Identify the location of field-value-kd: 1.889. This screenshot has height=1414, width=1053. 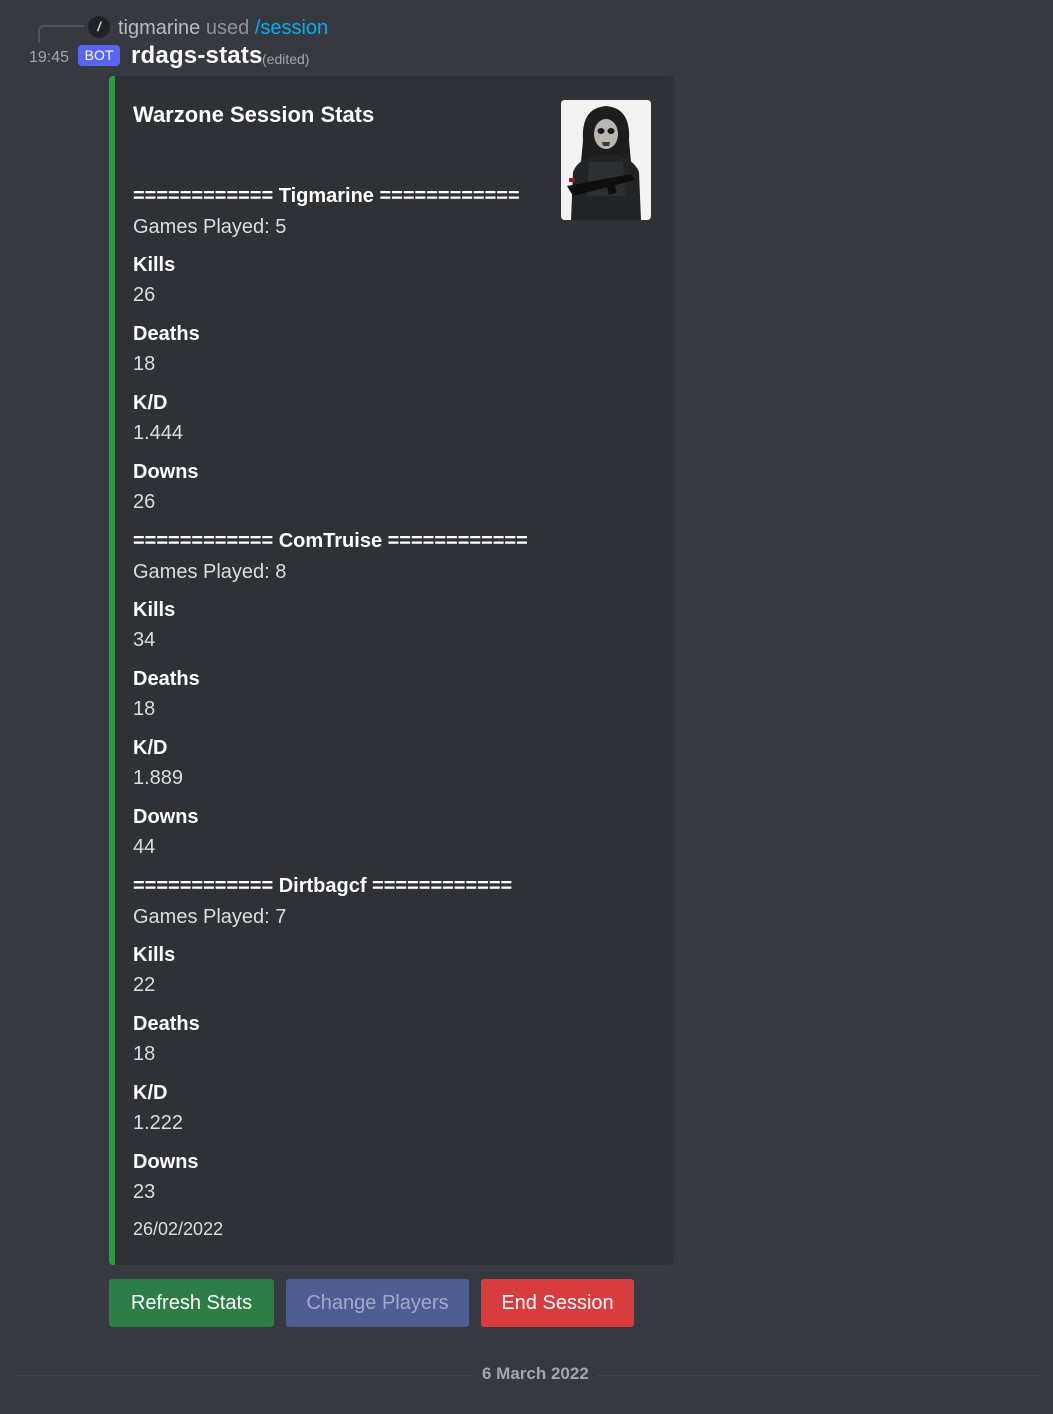
(158, 778).